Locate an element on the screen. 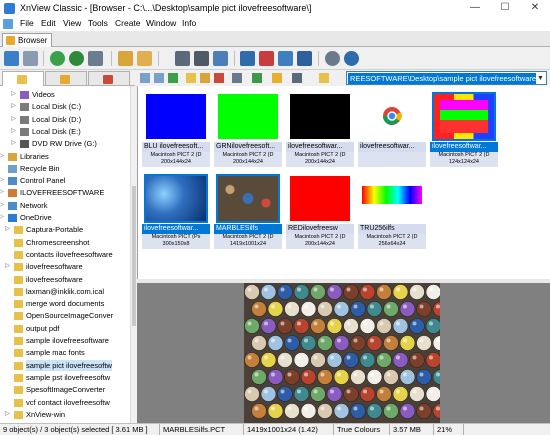 Image resolution: width=550 pixels, height=435 pixels. minimize-button: — is located at coordinates (475, 8).